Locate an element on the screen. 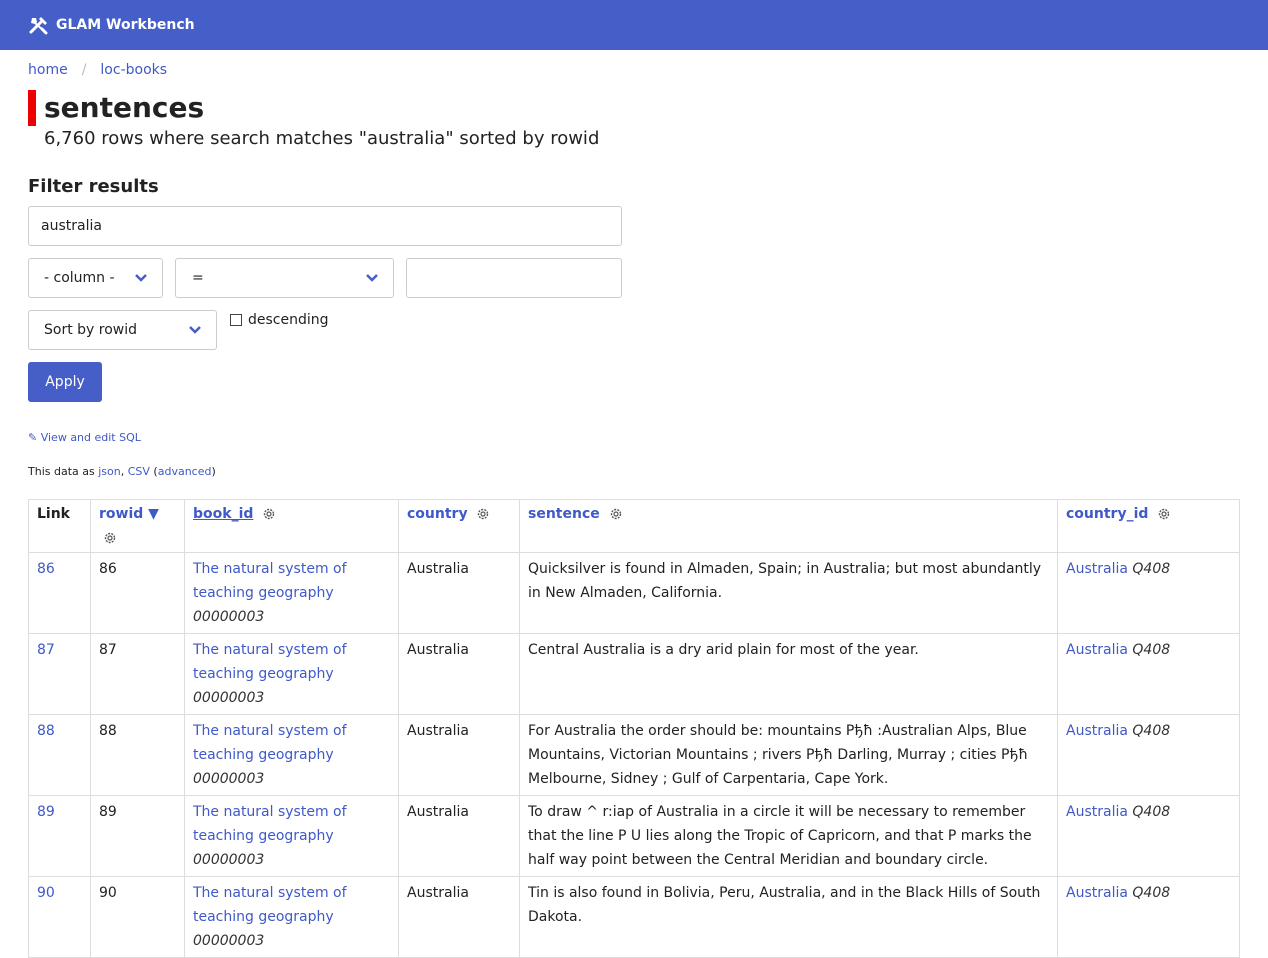  tools-icon is located at coordinates (38, 26).